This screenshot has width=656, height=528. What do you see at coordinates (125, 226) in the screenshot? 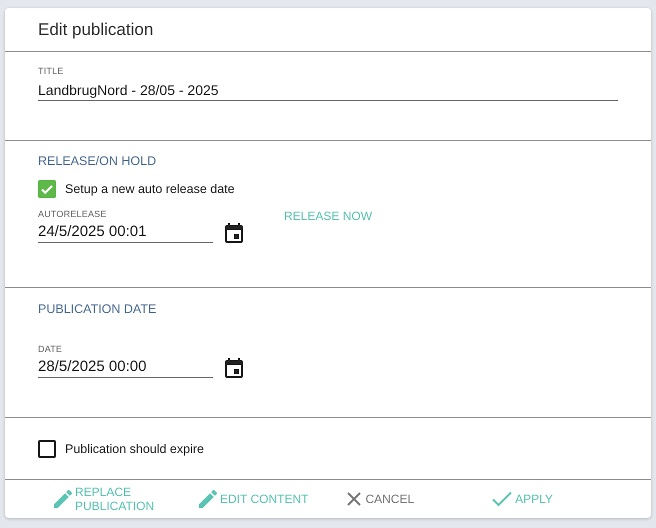
I see `autorelease-field: AUTORELEASE 24/5/2025 00:01` at bounding box center [125, 226].